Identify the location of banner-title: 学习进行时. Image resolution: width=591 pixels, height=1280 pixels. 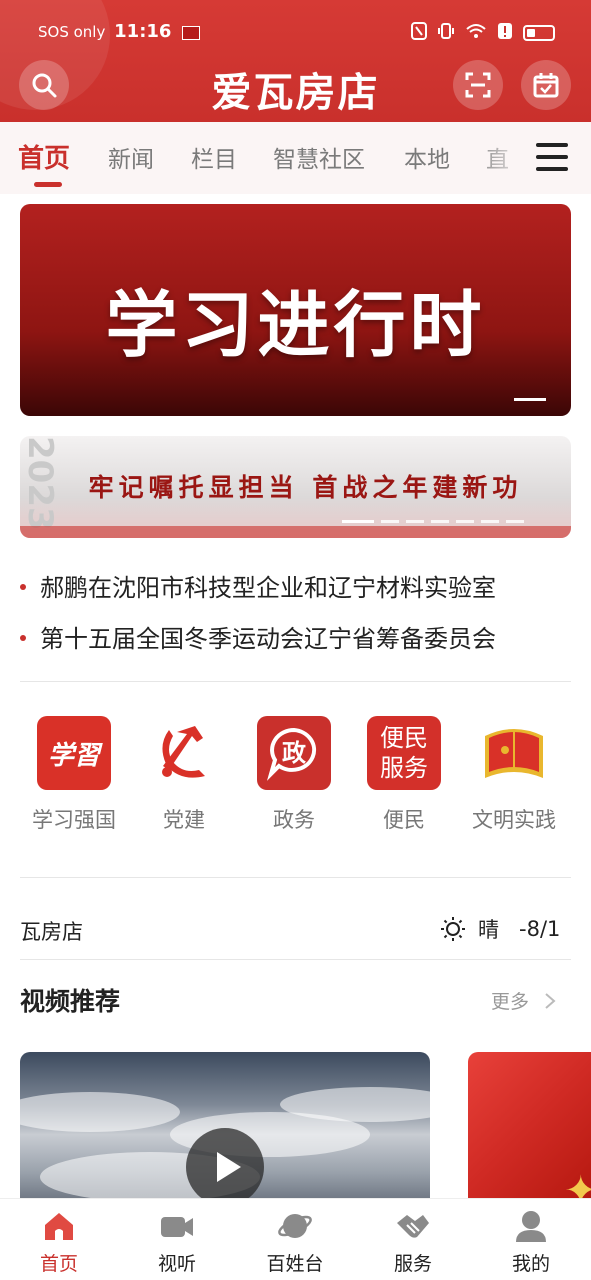
(295, 325).